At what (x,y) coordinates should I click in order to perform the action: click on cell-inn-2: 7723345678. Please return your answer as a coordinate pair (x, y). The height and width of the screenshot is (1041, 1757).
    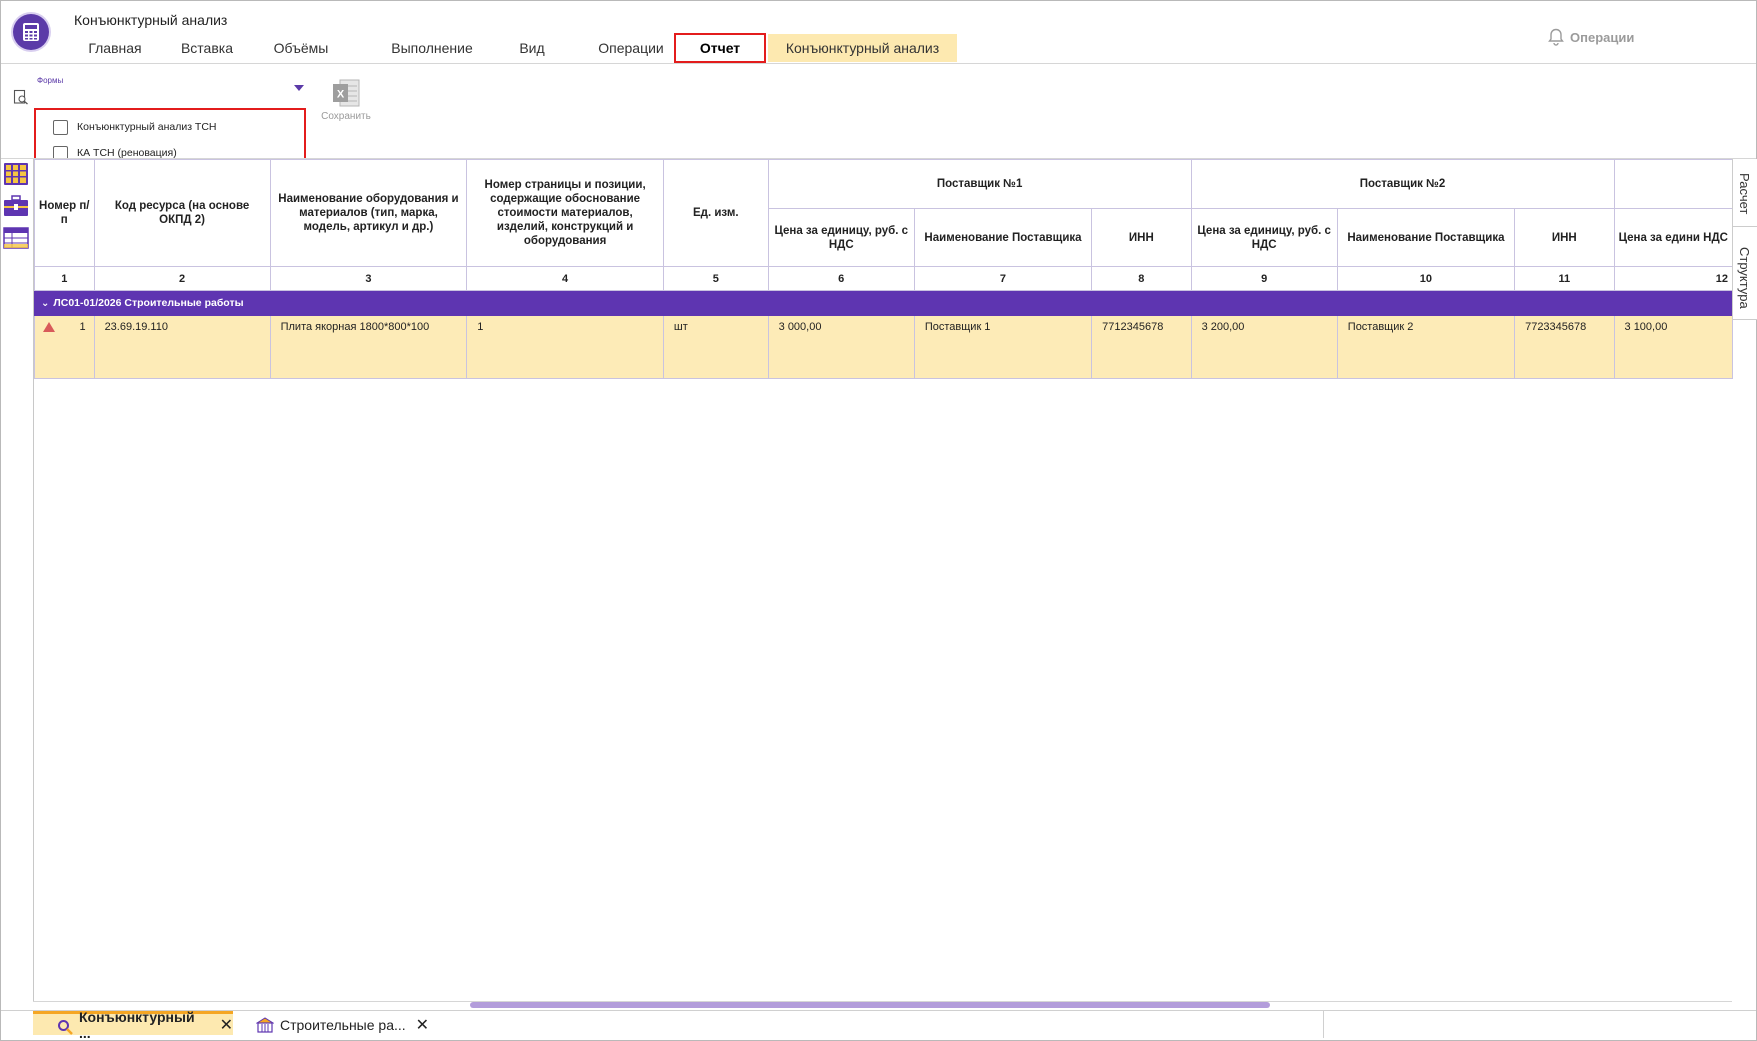
    Looking at the image, I should click on (1564, 347).